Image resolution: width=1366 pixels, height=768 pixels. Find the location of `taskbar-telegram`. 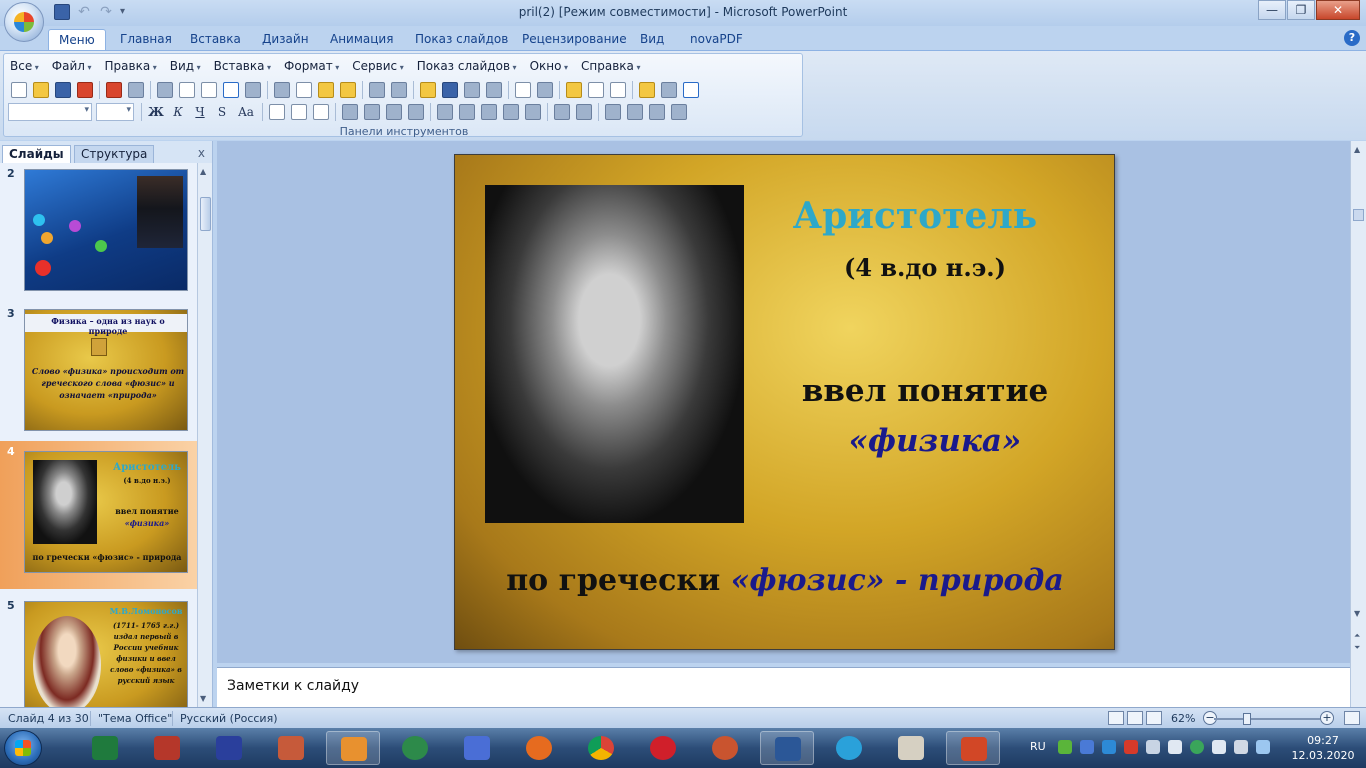

taskbar-telegram is located at coordinates (849, 748).